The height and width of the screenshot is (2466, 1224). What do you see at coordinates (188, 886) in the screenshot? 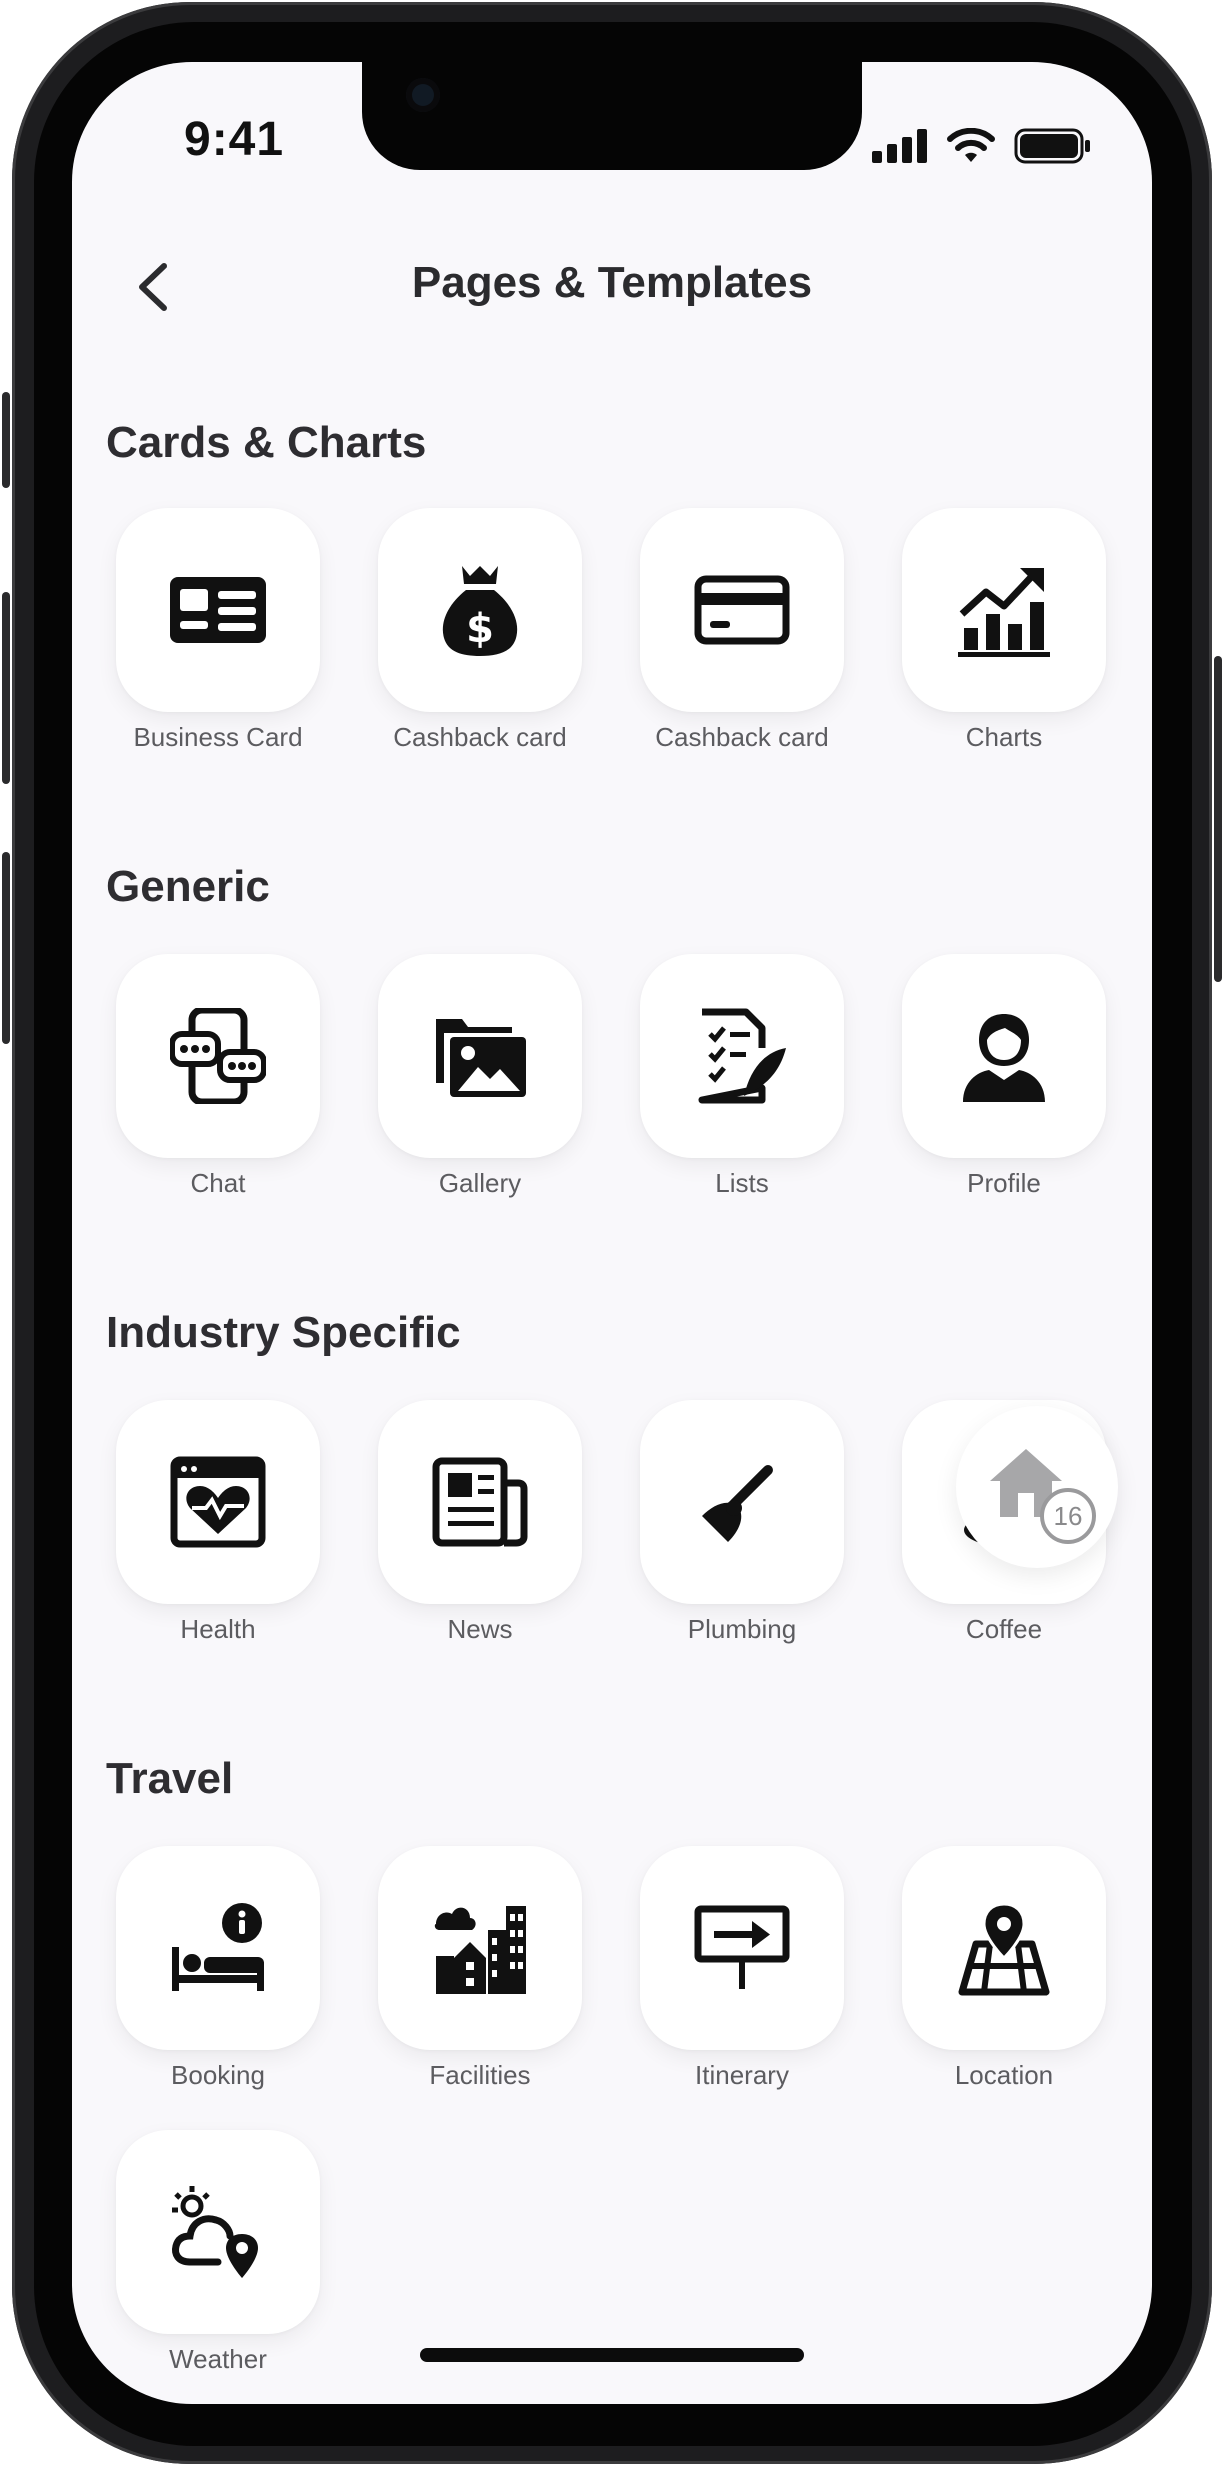
I see `section-title-generic: Generic` at bounding box center [188, 886].